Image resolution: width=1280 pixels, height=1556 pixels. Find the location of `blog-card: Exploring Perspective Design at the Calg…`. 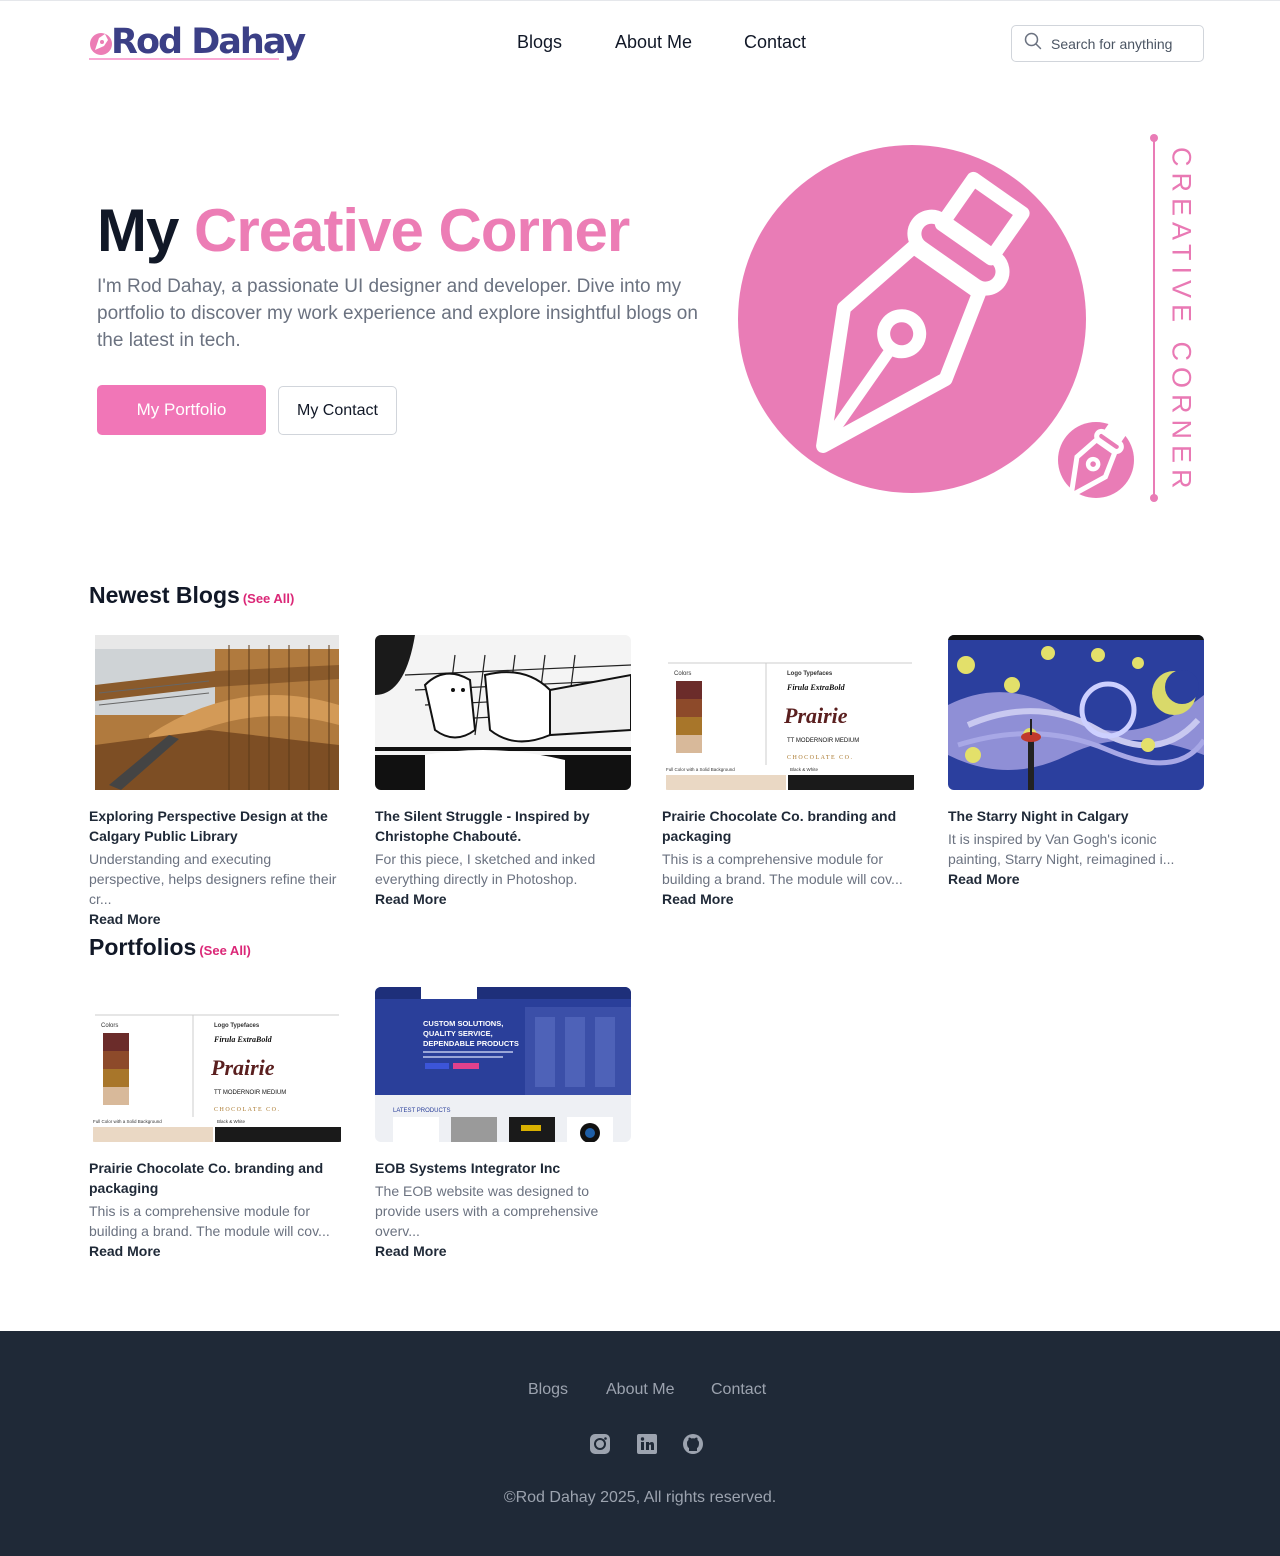

blog-card: Exploring Perspective Design at the Calg… is located at coordinates (217, 782).